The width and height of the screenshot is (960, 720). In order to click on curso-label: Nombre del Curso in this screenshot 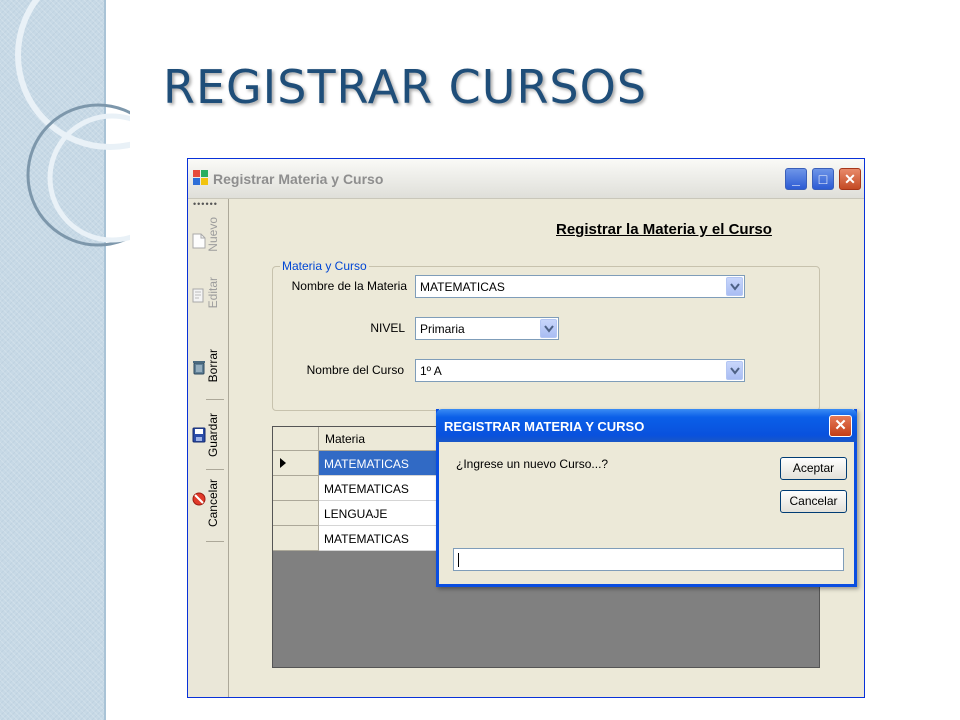, I will do `click(355, 370)`.